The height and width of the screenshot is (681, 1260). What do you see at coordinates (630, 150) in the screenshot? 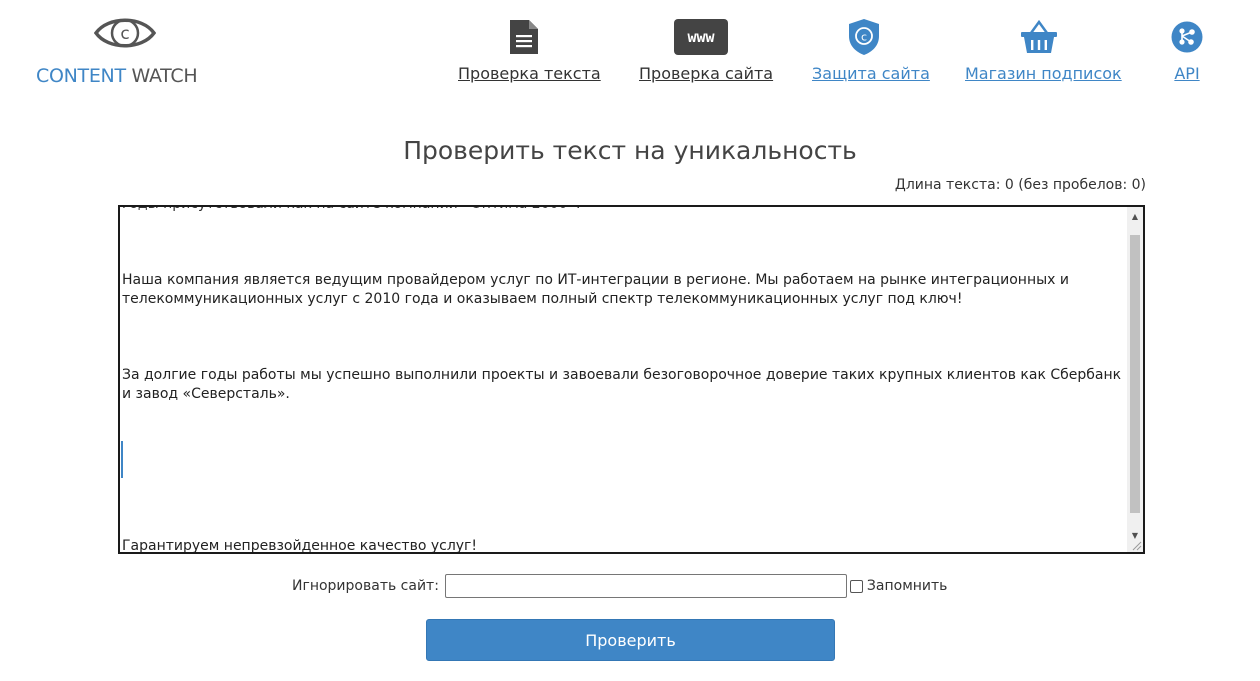
I see `page-title: Проверить текст на уникальность` at bounding box center [630, 150].